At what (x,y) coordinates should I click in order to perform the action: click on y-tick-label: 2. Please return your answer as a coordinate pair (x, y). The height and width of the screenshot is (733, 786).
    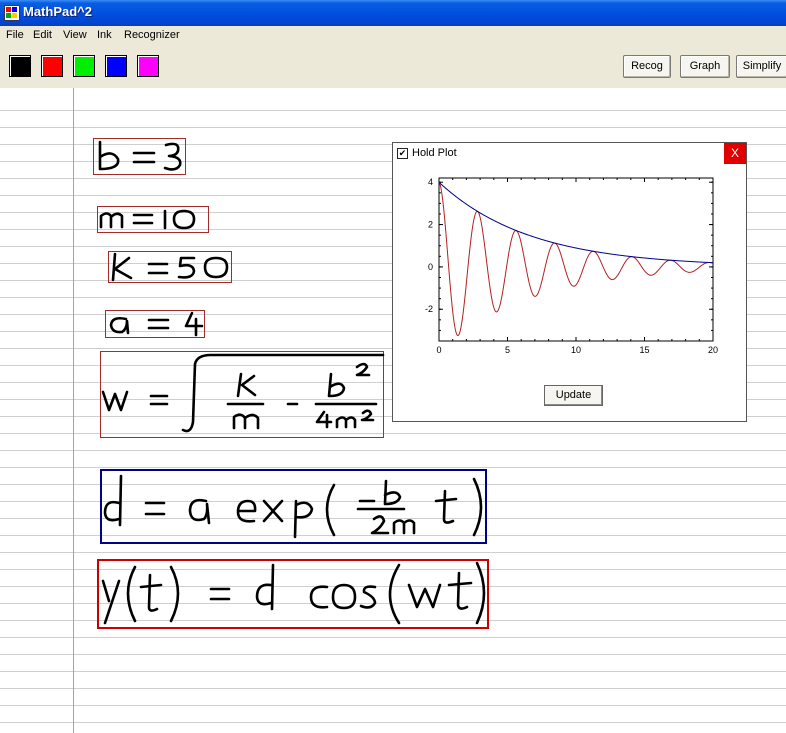
    Looking at the image, I should click on (430, 225).